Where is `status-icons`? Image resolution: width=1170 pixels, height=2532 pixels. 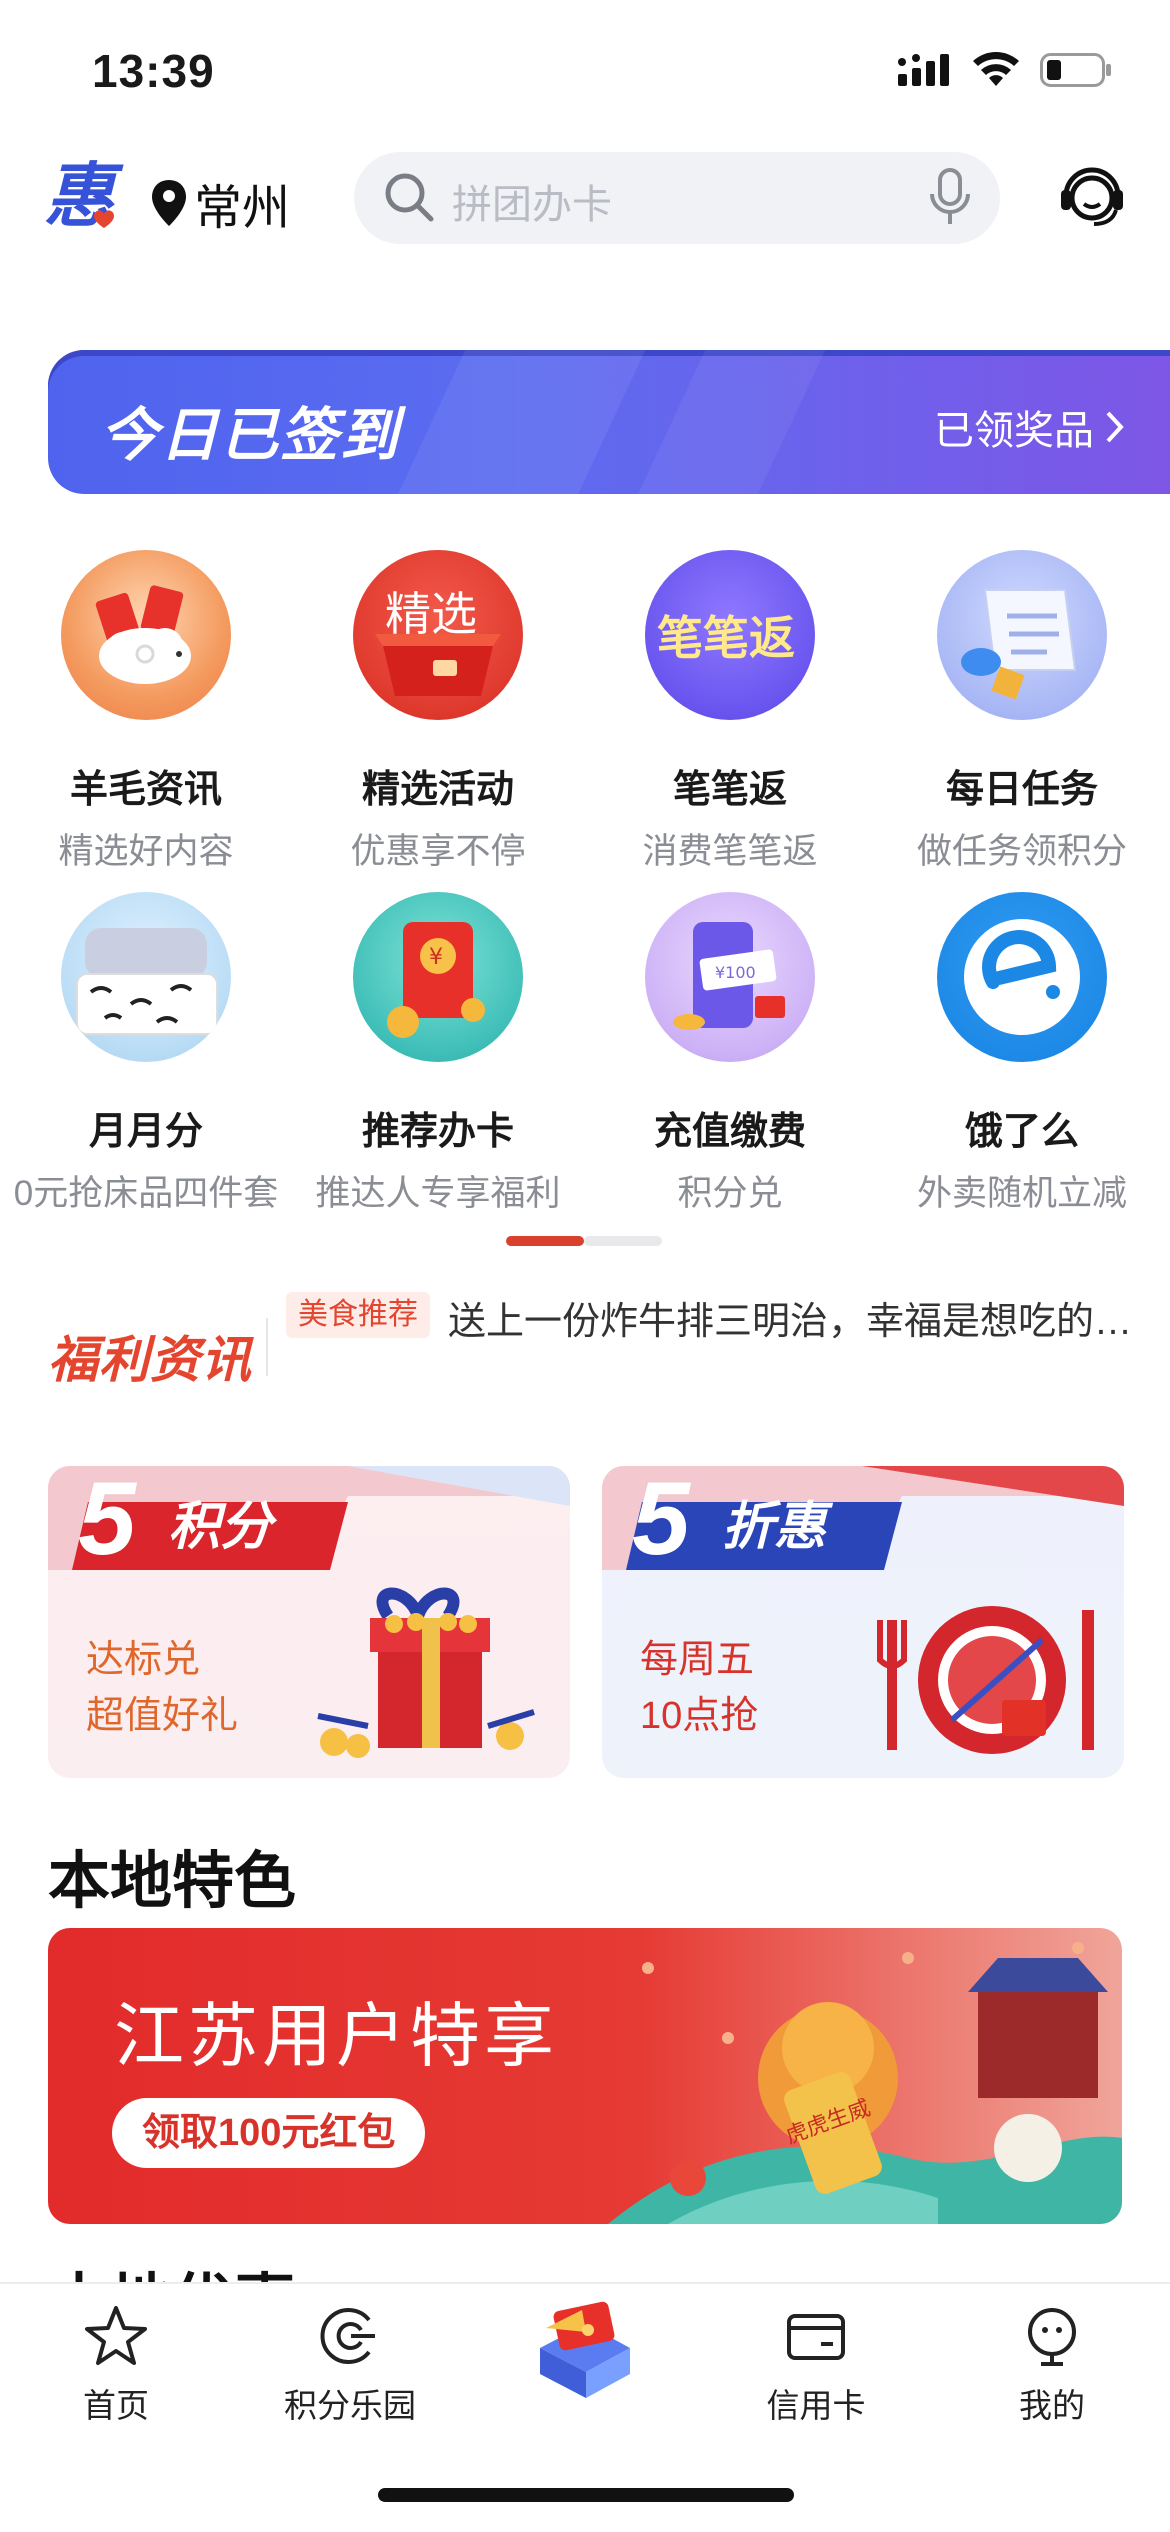 status-icons is located at coordinates (1005, 70).